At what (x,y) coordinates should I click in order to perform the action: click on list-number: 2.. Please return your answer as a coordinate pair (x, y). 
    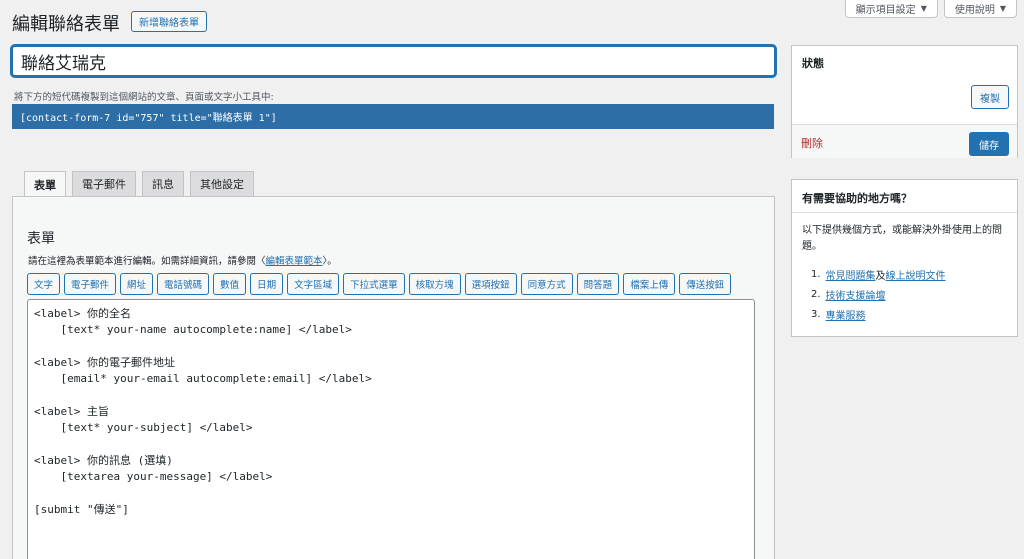
    Looking at the image, I should click on (816, 294).